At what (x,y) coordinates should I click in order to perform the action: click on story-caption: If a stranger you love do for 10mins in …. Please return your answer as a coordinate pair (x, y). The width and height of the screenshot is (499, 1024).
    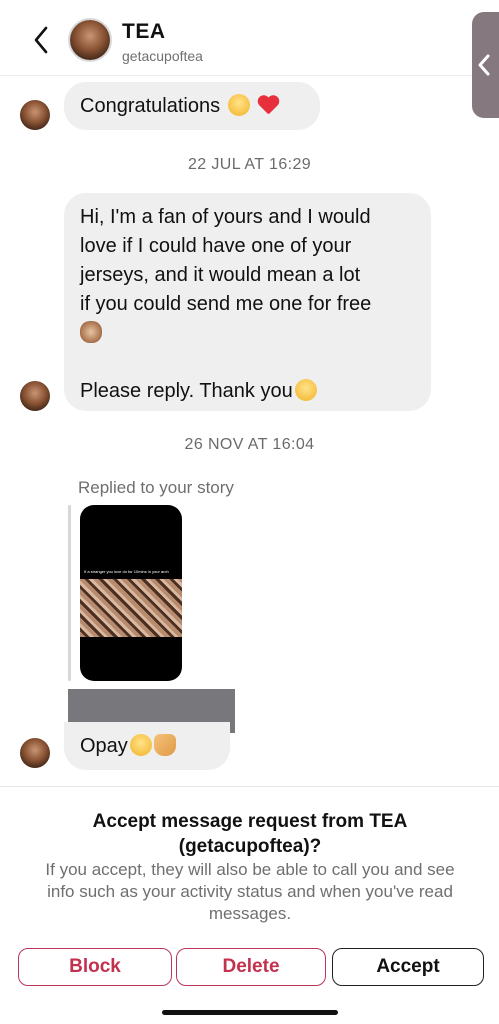
    Looking at the image, I should click on (126, 571).